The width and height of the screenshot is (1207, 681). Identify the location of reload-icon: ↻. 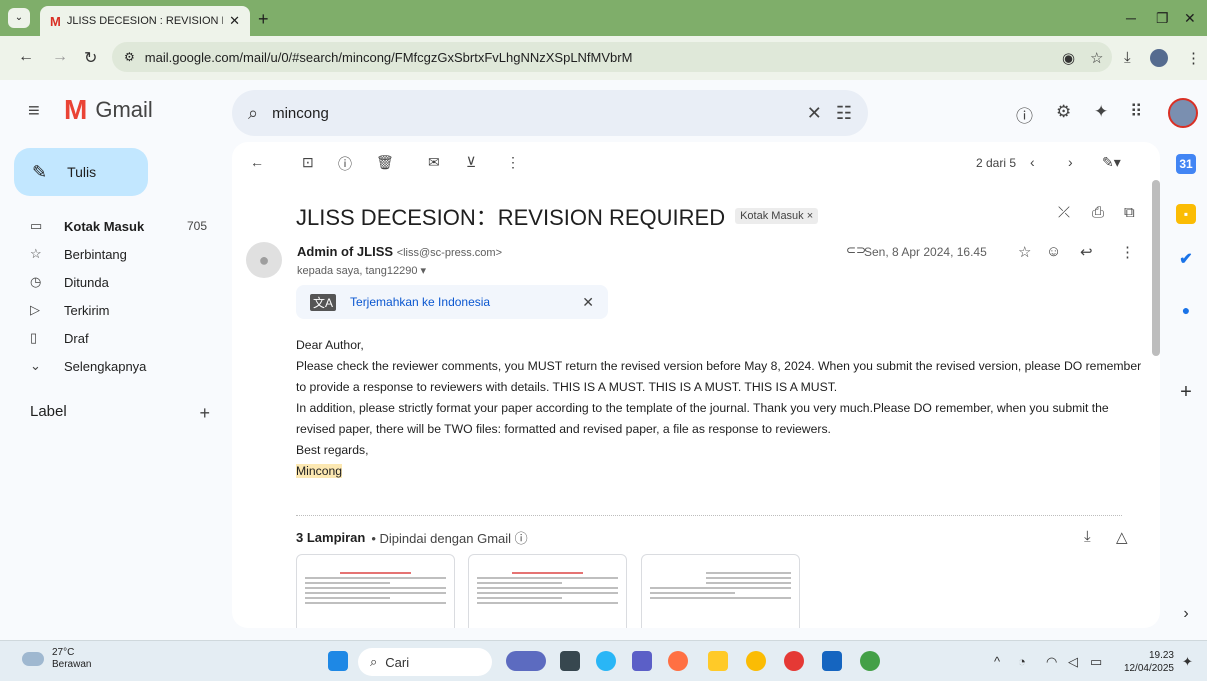
(90, 58).